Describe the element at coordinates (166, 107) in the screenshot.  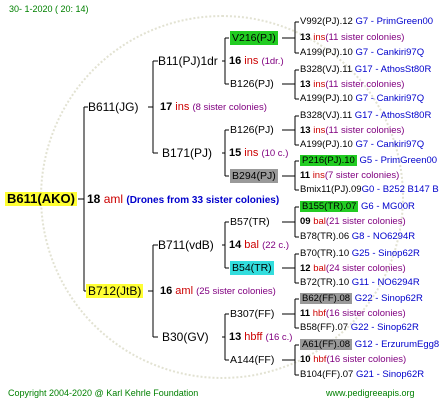
I see `g2-upper-year: 17` at that location.